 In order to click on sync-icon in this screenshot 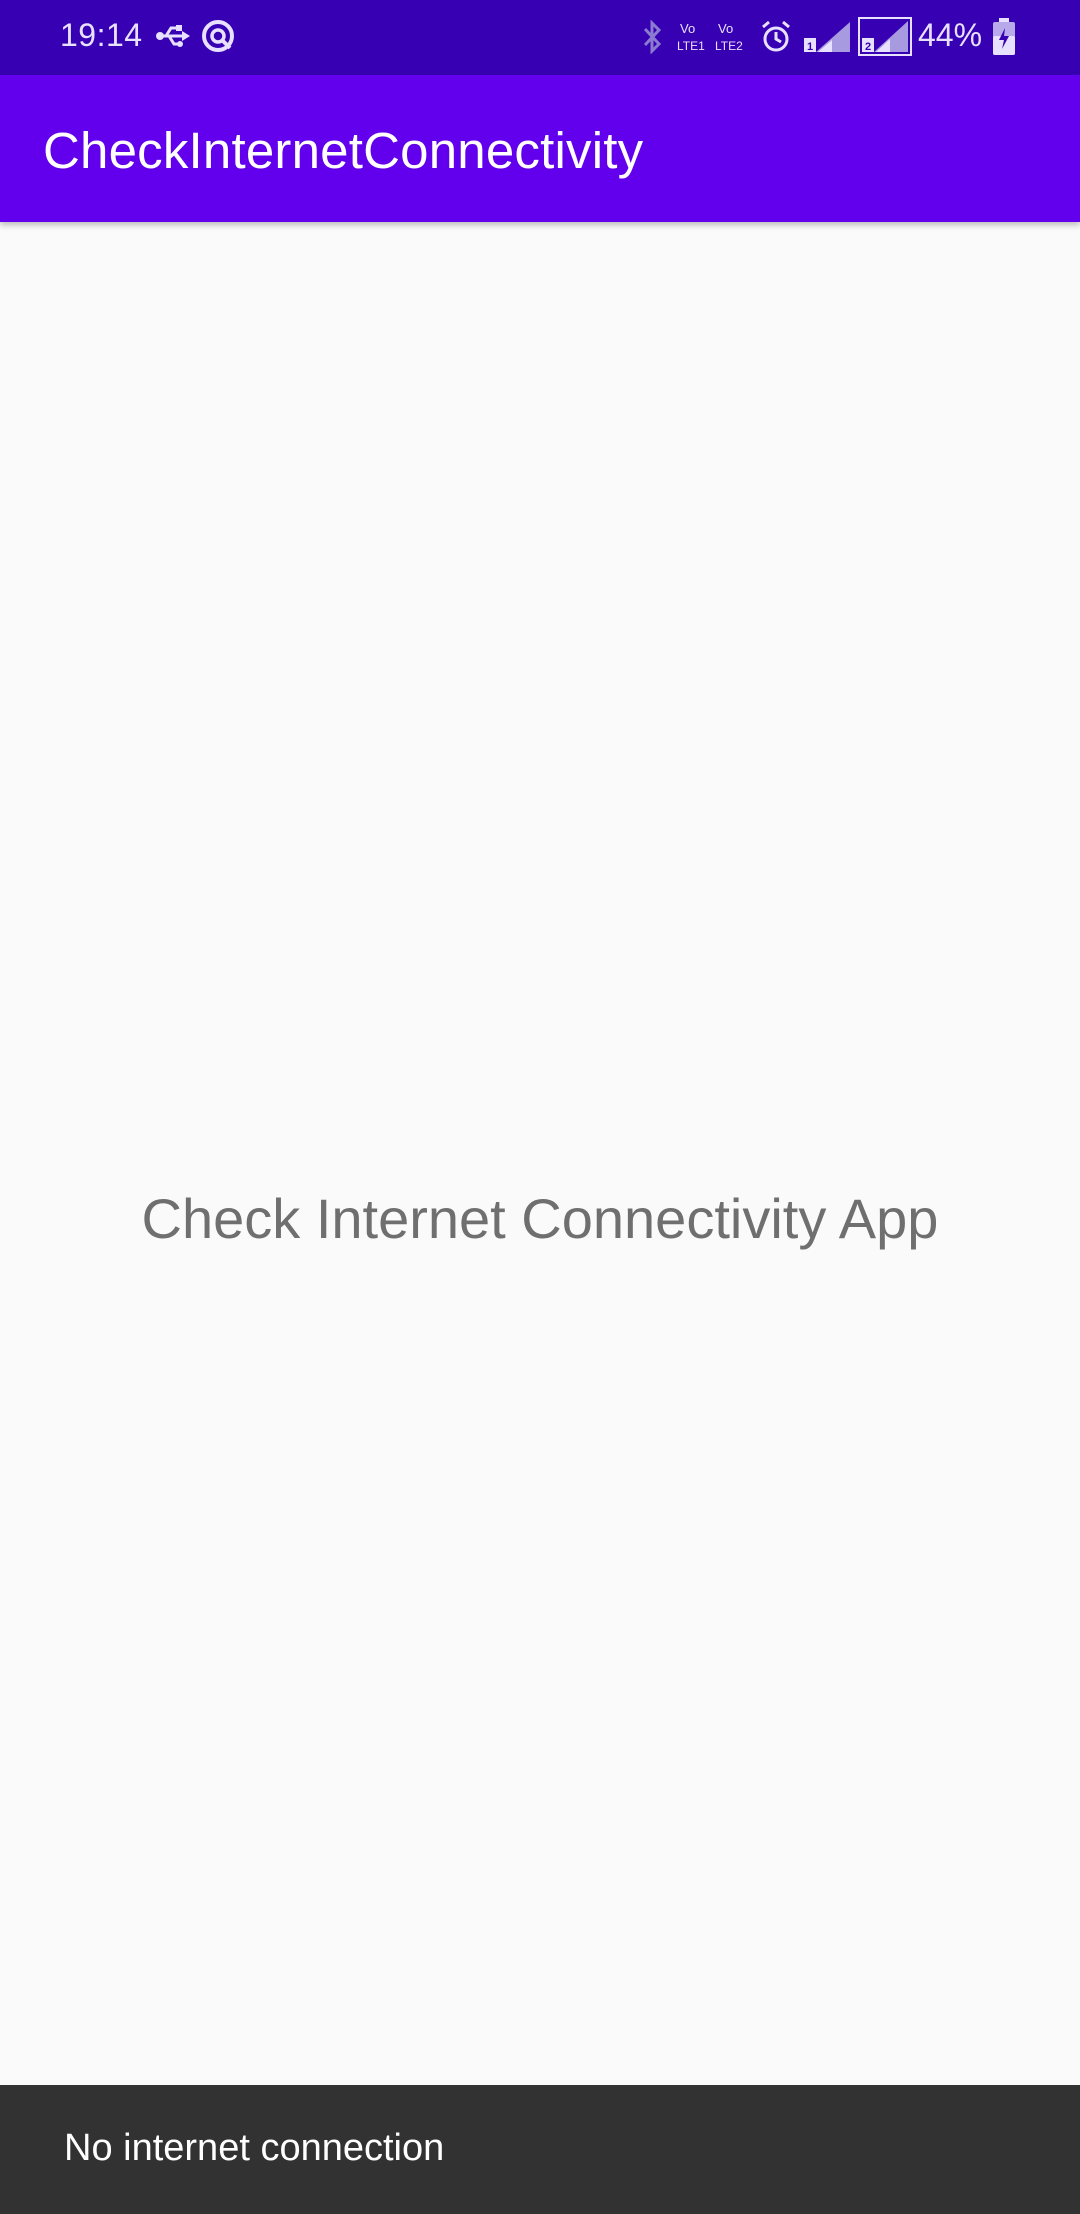, I will do `click(218, 36)`.